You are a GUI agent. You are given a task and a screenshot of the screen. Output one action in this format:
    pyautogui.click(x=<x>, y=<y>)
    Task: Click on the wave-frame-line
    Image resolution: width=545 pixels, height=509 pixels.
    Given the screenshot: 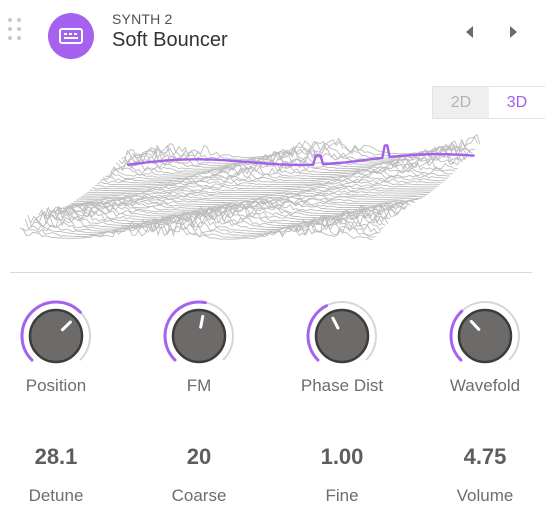 What is the action you would take?
    pyautogui.click(x=297, y=157)
    